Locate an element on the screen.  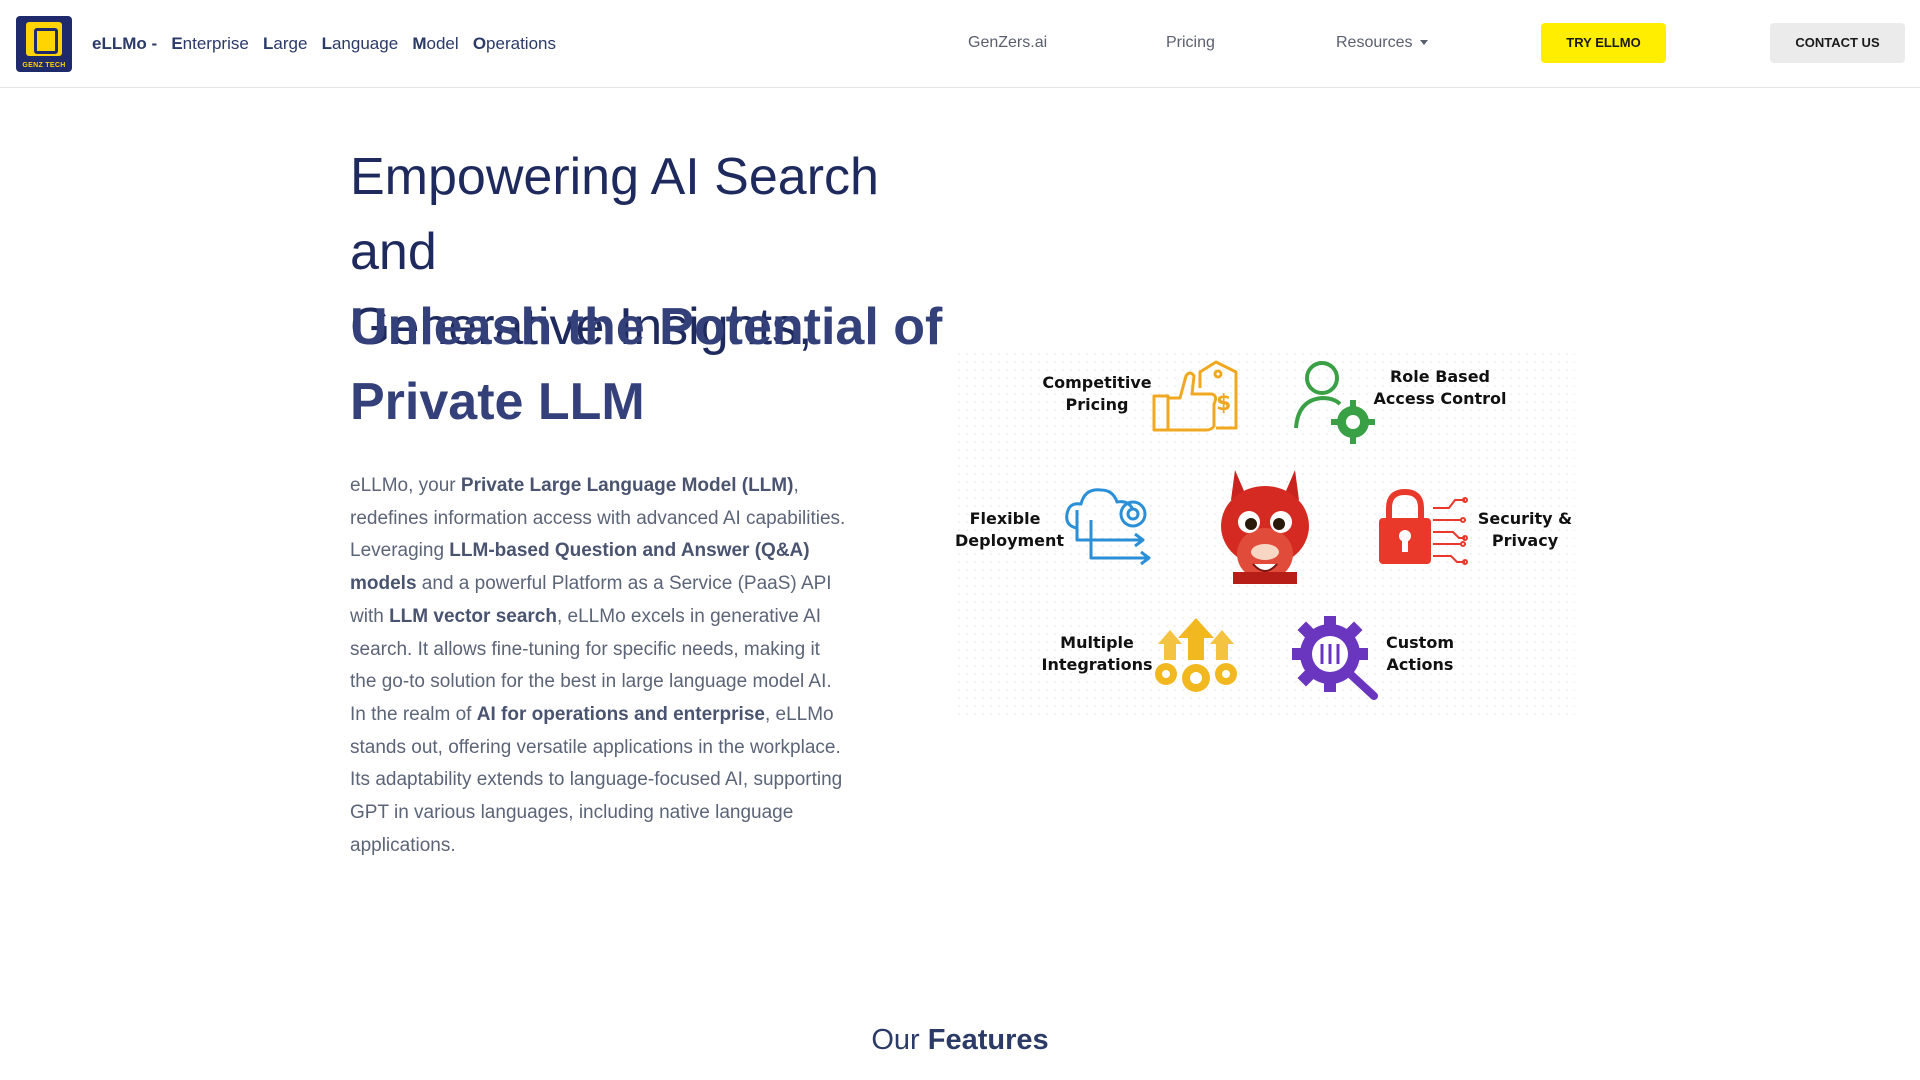
our-features-bold: Features is located at coordinates (988, 1040).